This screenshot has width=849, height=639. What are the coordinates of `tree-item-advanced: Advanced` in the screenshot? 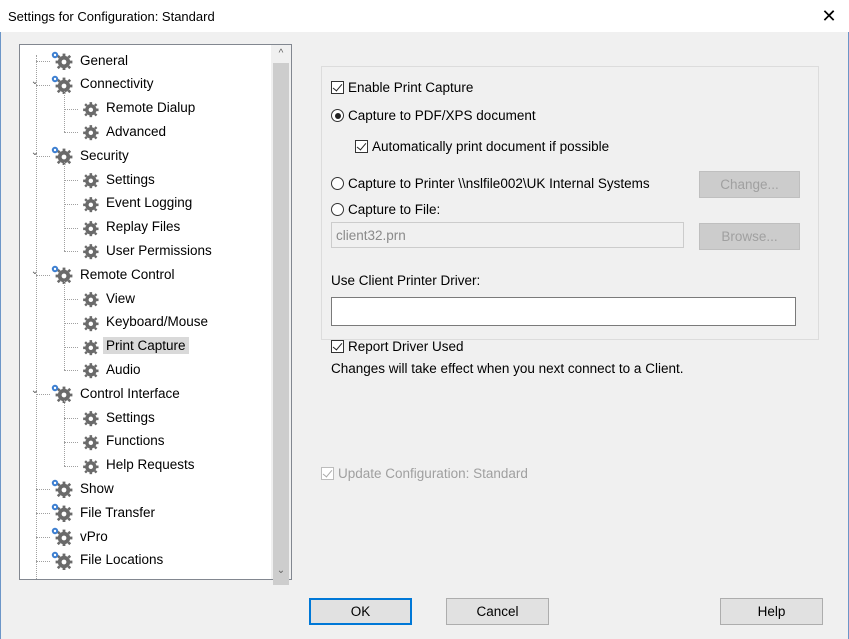 It's located at (123, 131).